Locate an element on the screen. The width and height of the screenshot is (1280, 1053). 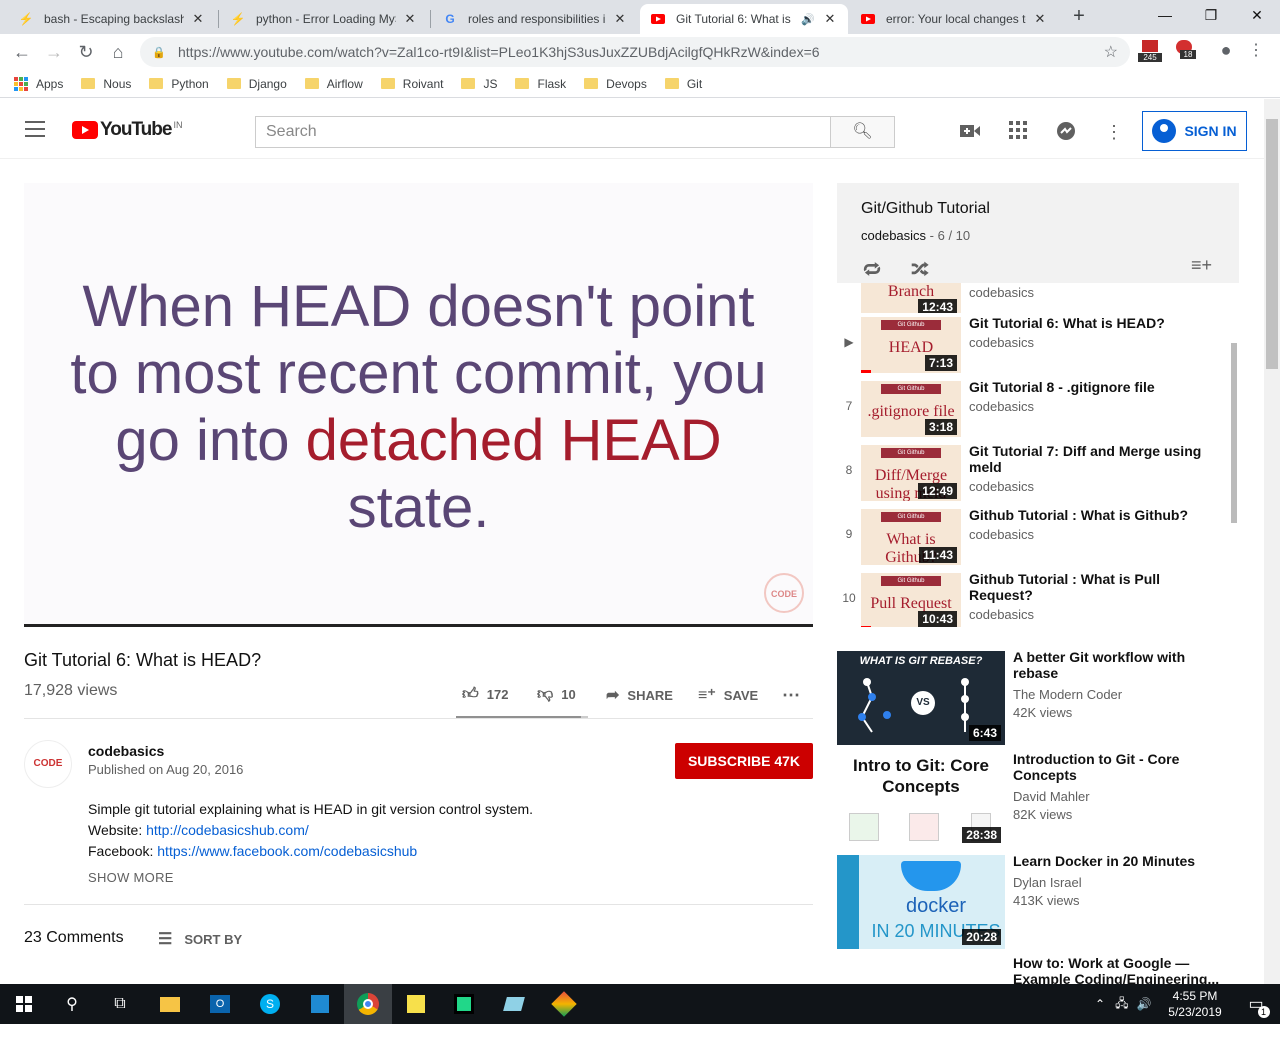
star-icon: ☆ is located at coordinates (1111, 52).